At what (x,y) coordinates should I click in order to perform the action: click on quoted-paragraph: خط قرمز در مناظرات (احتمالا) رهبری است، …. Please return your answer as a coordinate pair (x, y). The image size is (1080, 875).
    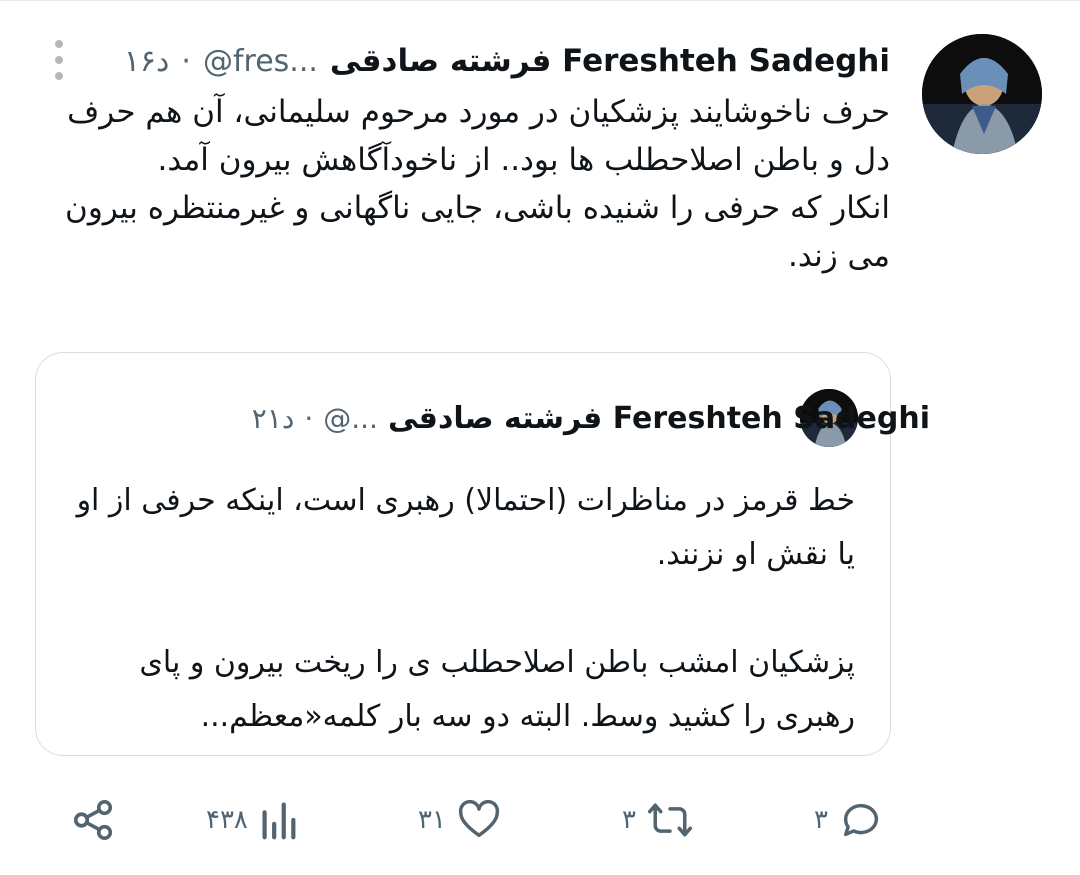
    Looking at the image, I should click on (465, 527).